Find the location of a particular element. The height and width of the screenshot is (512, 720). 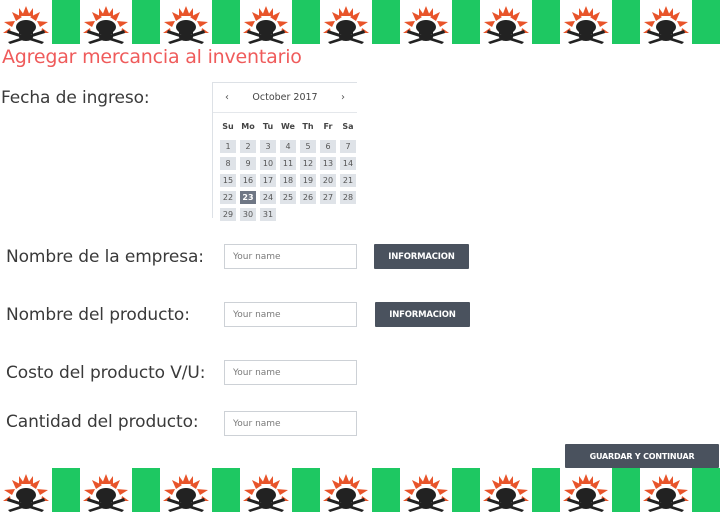

calendar-day: 15 is located at coordinates (228, 180).